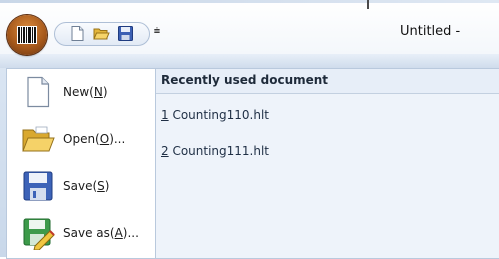 Image resolution: width=499 pixels, height=259 pixels. I want to click on qat-new-button, so click(77, 33).